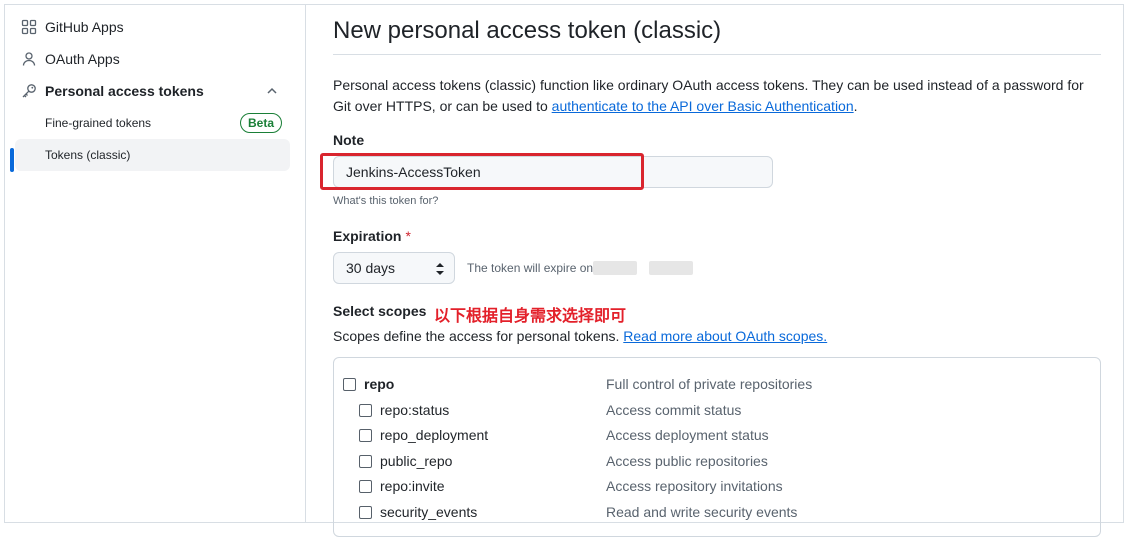  What do you see at coordinates (687, 435) in the screenshot?
I see `scope-description: Access deployment status` at bounding box center [687, 435].